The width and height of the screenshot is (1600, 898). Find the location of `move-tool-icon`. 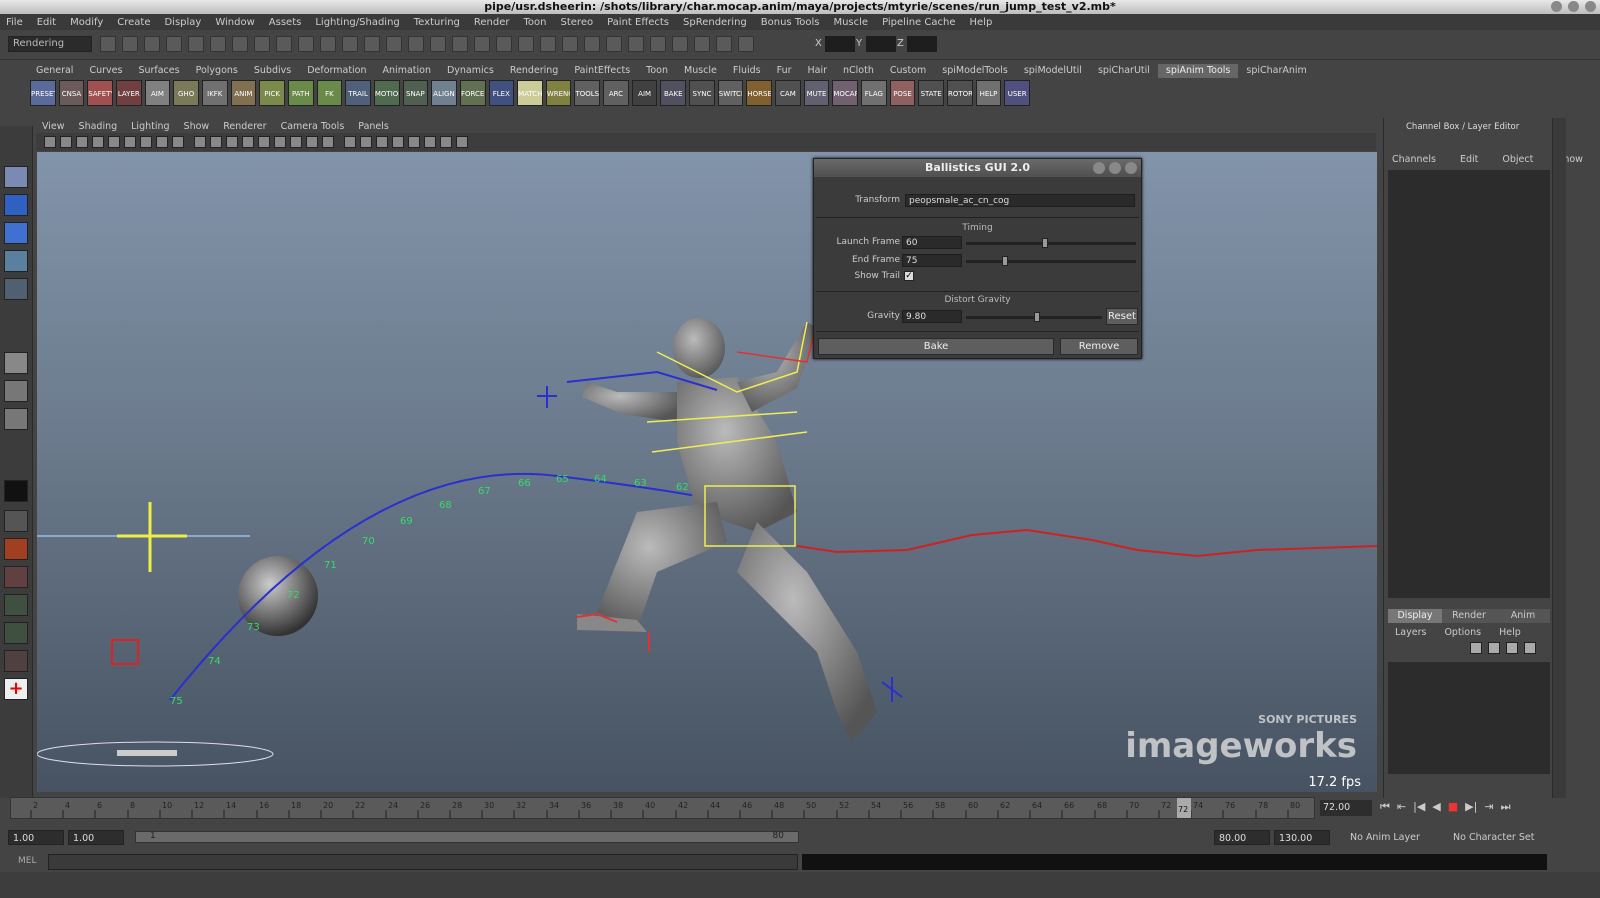

move-tool-icon is located at coordinates (16, 205).